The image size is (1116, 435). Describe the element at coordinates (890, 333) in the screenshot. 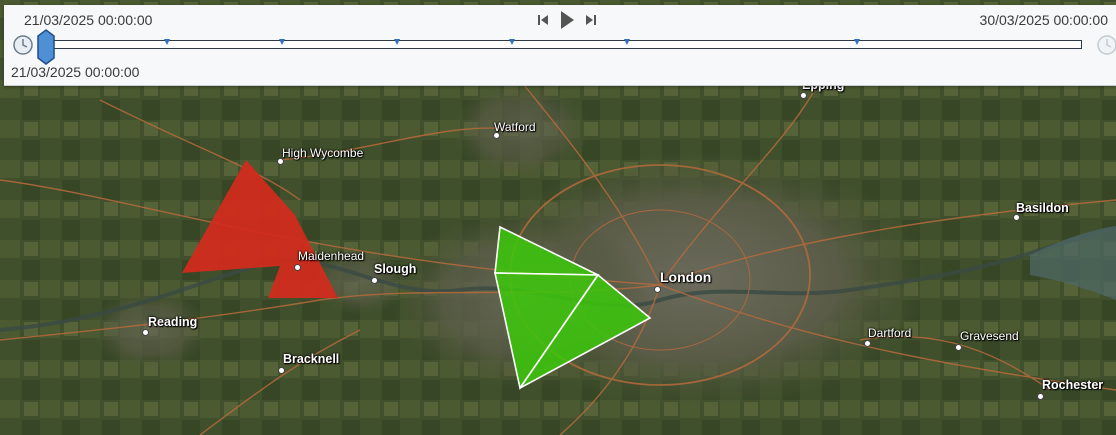

I see `place-label-dartford: Dartford` at that location.